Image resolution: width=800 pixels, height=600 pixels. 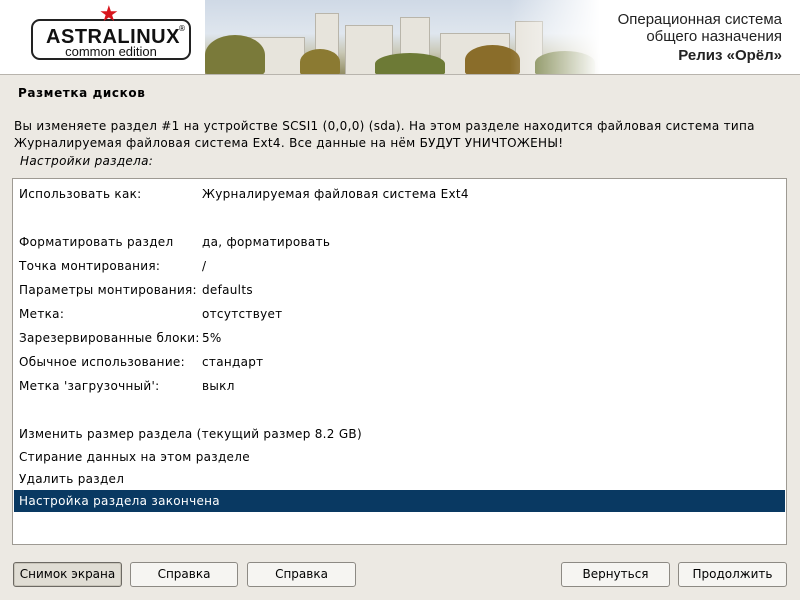 What do you see at coordinates (134, 457) in the screenshot?
I see `list-item-label: Стирание данных на этом разделе` at bounding box center [134, 457].